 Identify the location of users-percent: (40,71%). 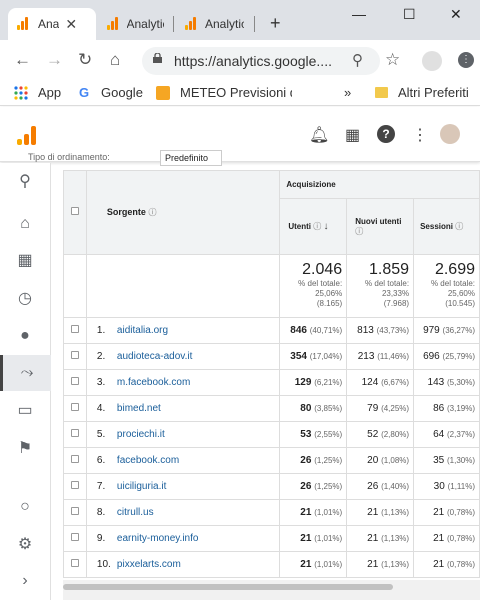
(326, 330).